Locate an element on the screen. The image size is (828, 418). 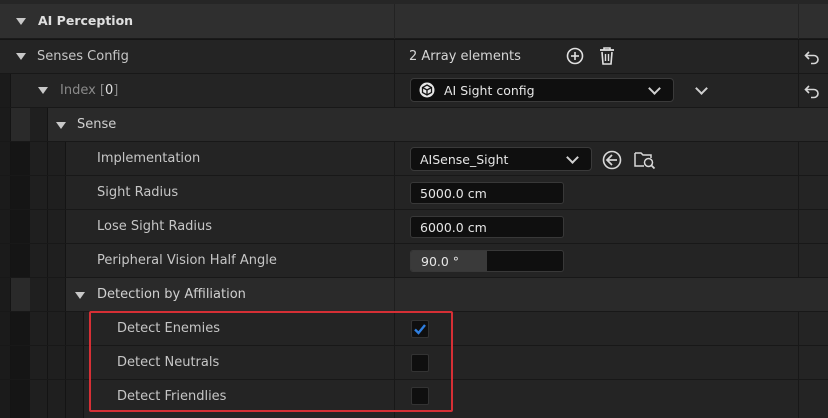
lose-sight-radius-label: Lose Sight Radius is located at coordinates (155, 226).